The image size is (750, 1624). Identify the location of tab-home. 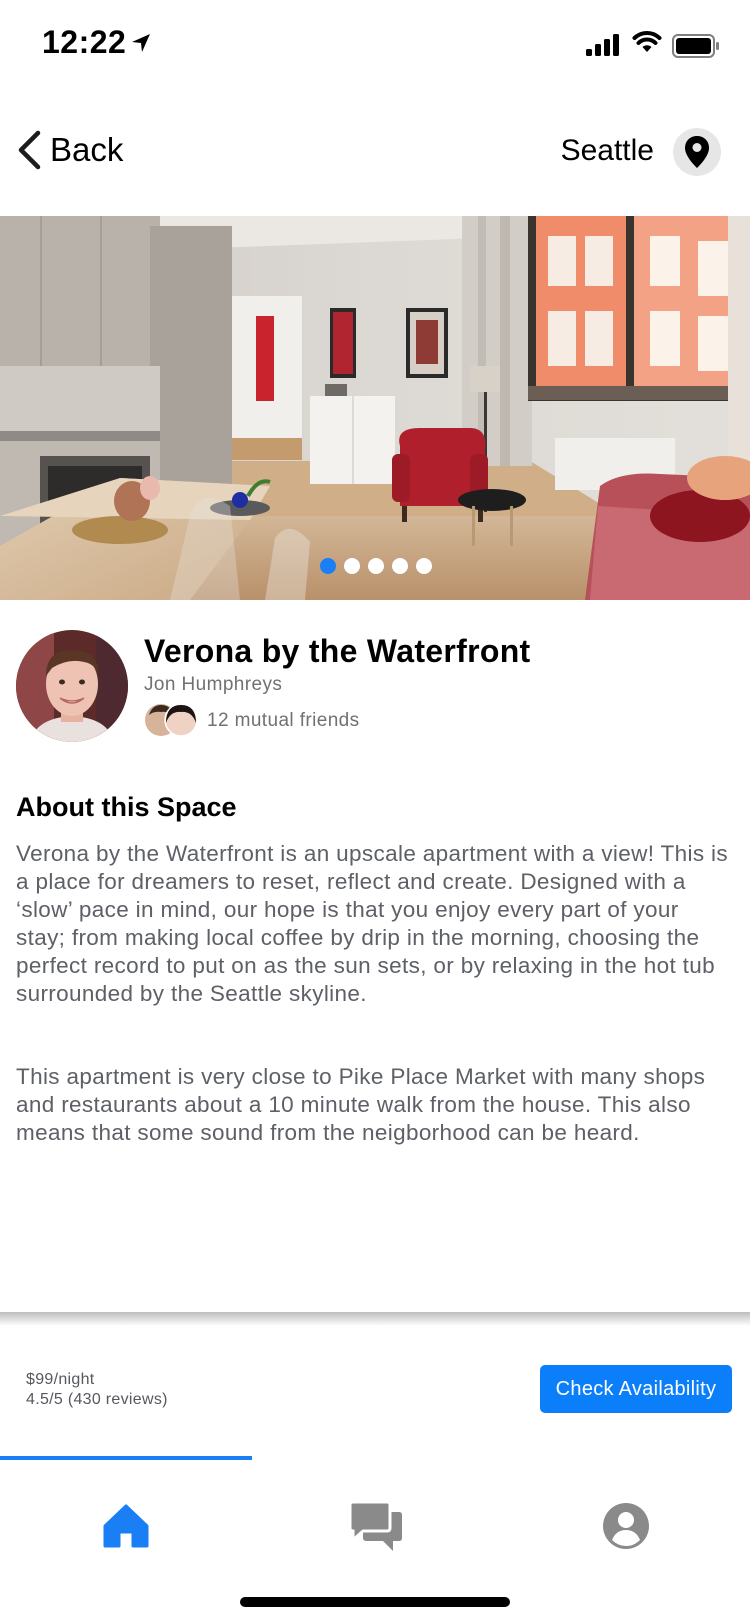
(126, 1526).